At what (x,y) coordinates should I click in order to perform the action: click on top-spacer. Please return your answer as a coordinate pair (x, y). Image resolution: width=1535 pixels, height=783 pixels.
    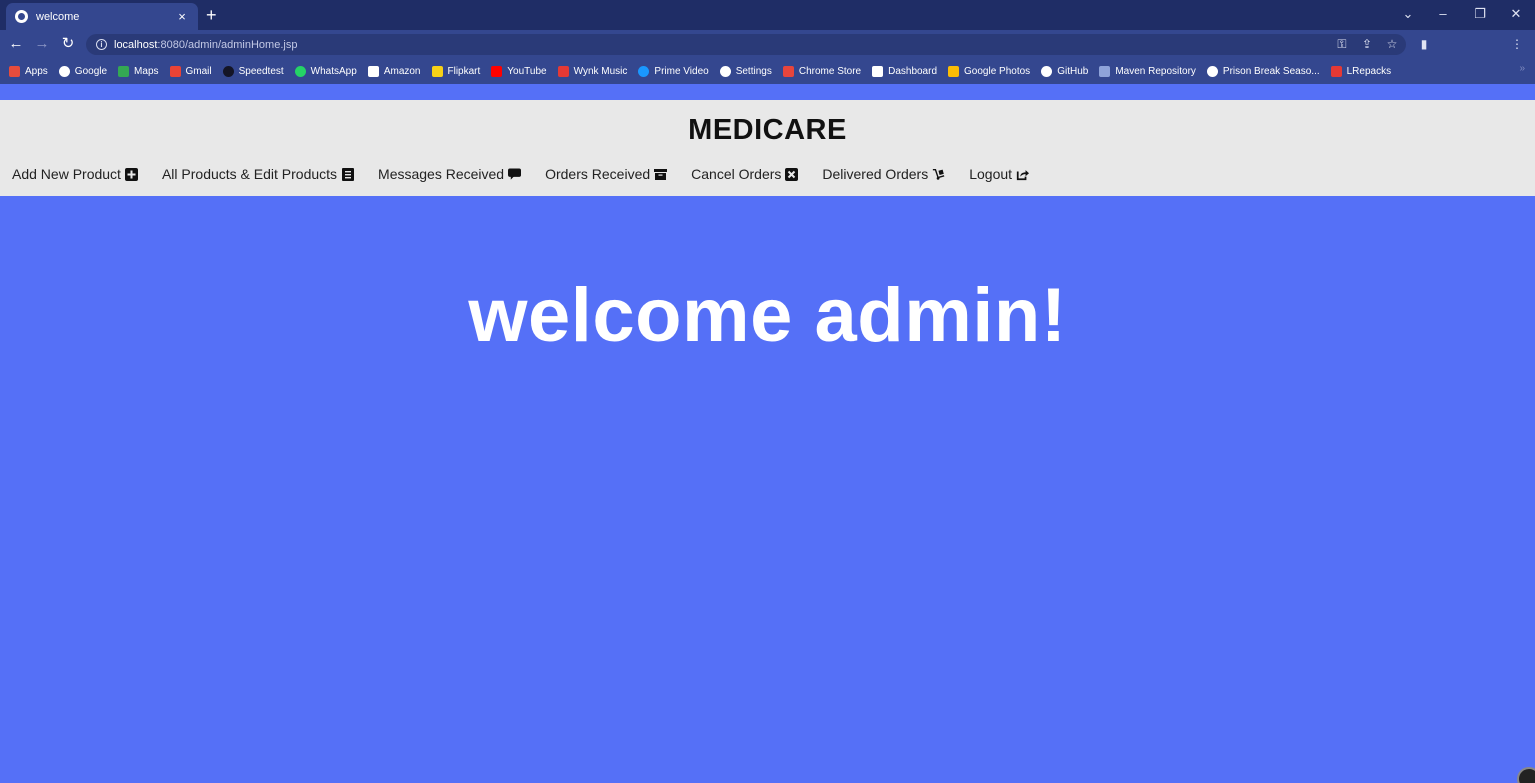
    Looking at the image, I should click on (767, 92).